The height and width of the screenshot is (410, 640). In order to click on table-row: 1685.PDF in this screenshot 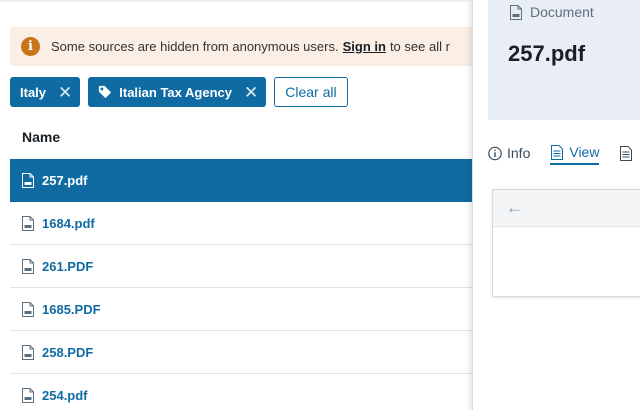, I will do `click(241, 309)`.